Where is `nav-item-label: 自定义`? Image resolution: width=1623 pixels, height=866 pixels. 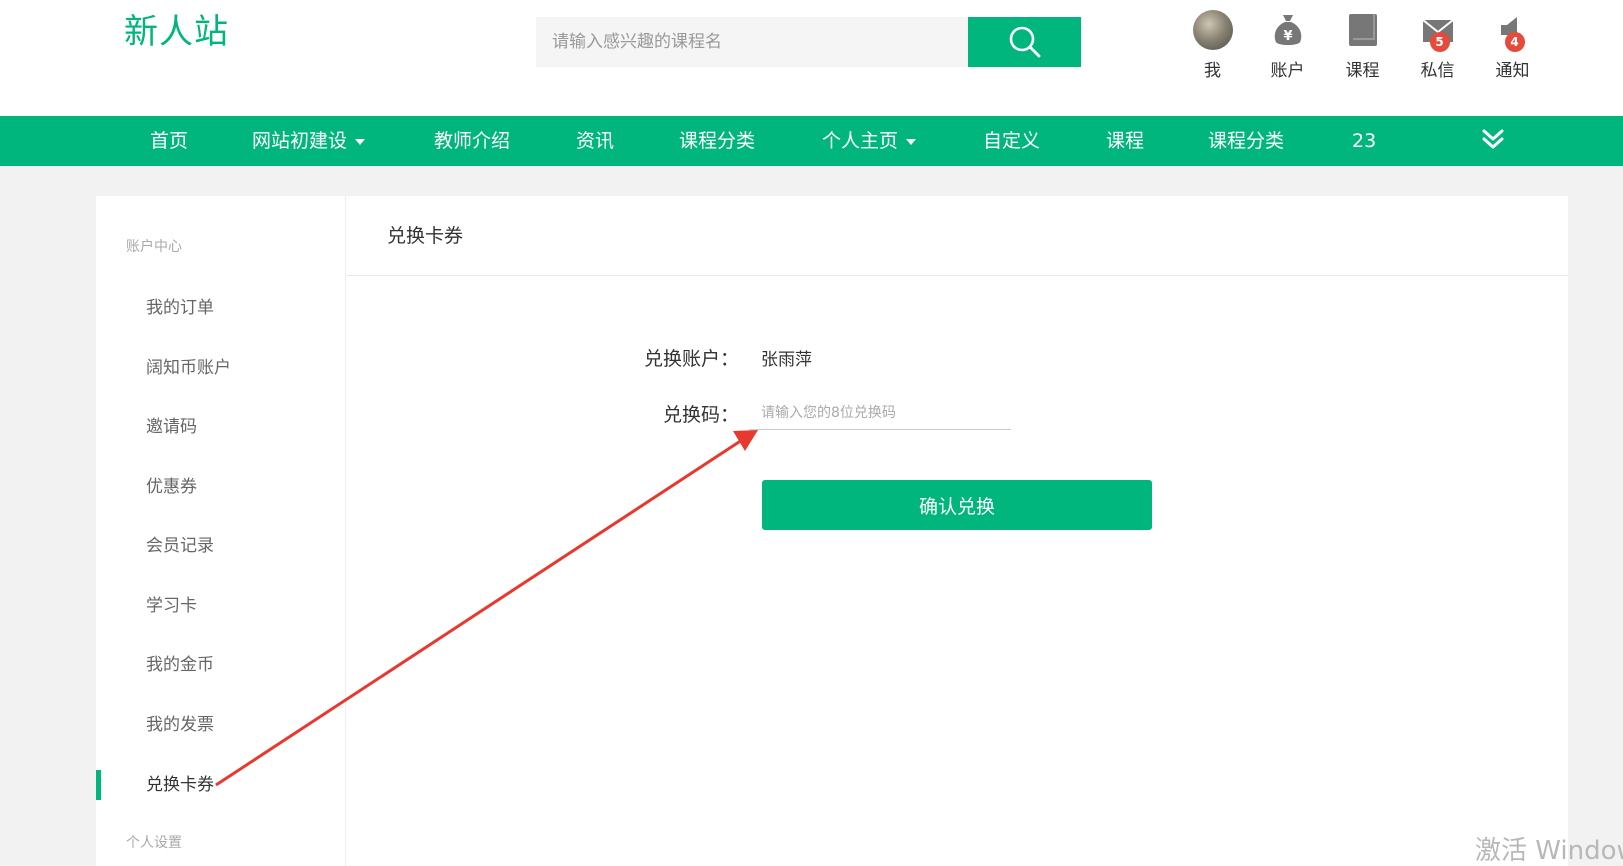 nav-item-label: 自定义 is located at coordinates (1012, 141).